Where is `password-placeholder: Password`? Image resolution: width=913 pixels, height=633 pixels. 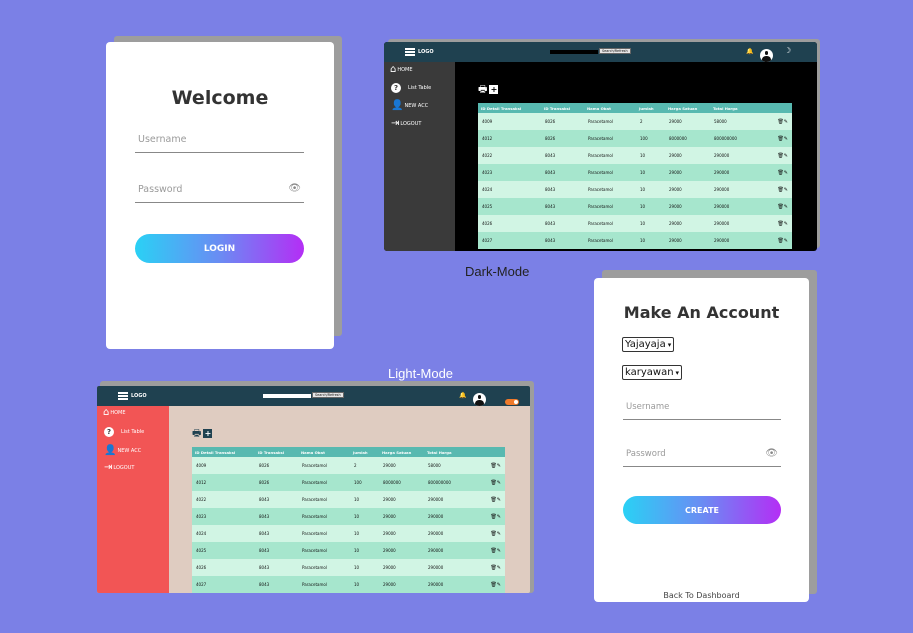
password-placeholder: Password is located at coordinates (160, 189).